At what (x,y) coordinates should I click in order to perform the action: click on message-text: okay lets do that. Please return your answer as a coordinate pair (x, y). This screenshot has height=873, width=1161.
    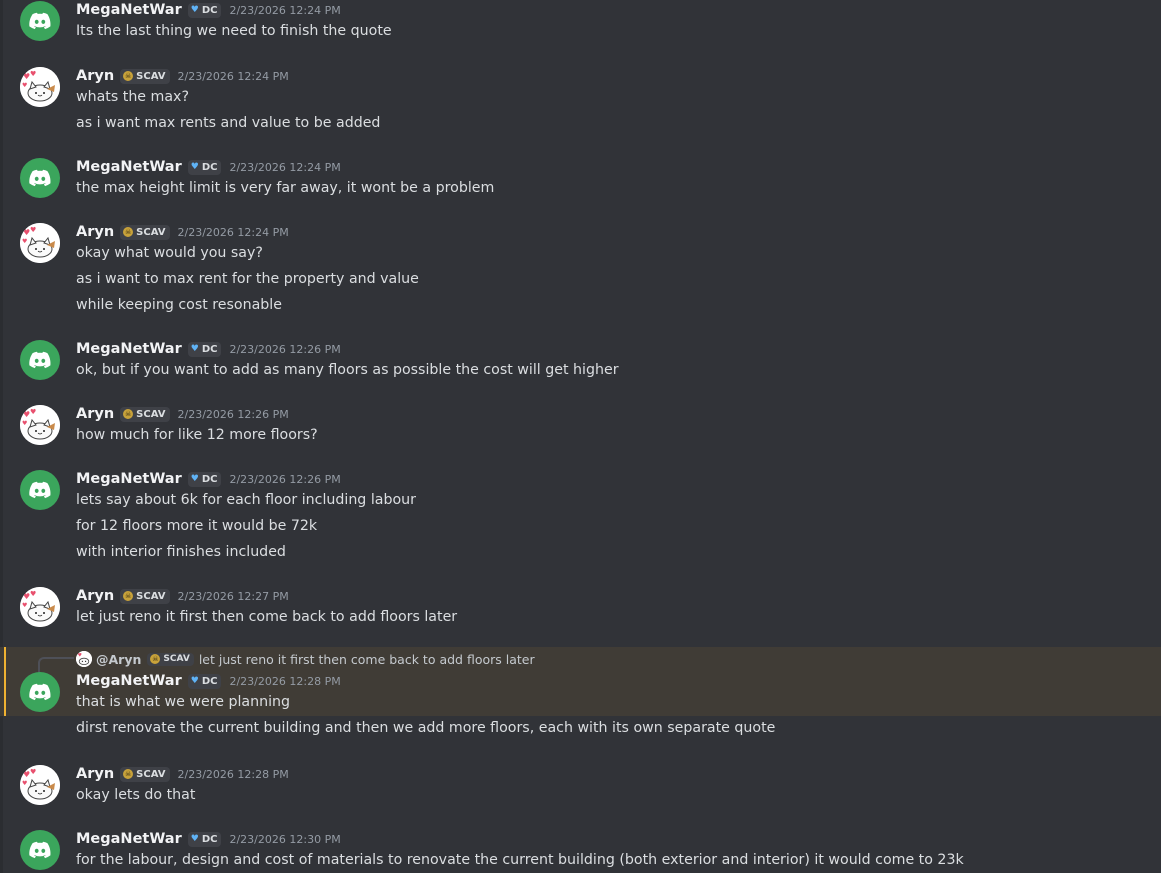
    Looking at the image, I should click on (136, 795).